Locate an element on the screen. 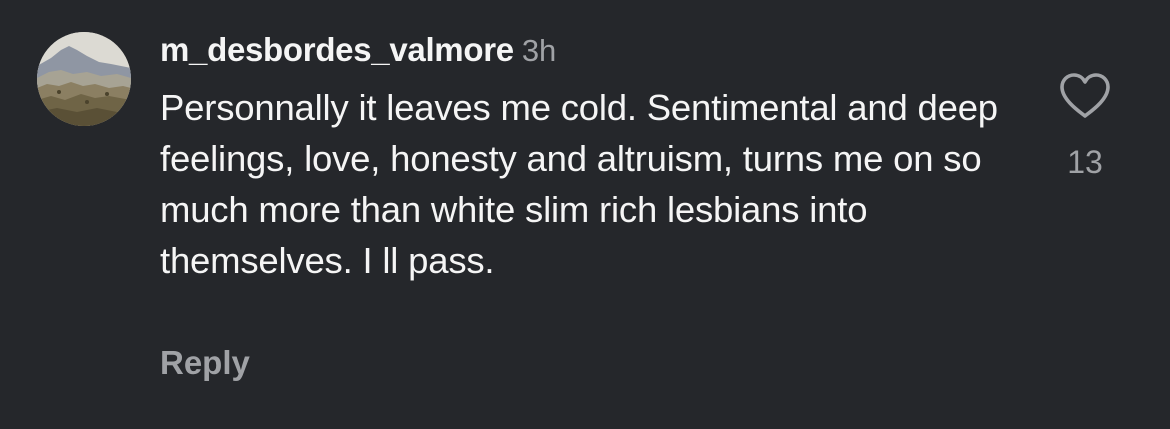 This screenshot has width=1170, height=429. avatar is located at coordinates (84, 79).